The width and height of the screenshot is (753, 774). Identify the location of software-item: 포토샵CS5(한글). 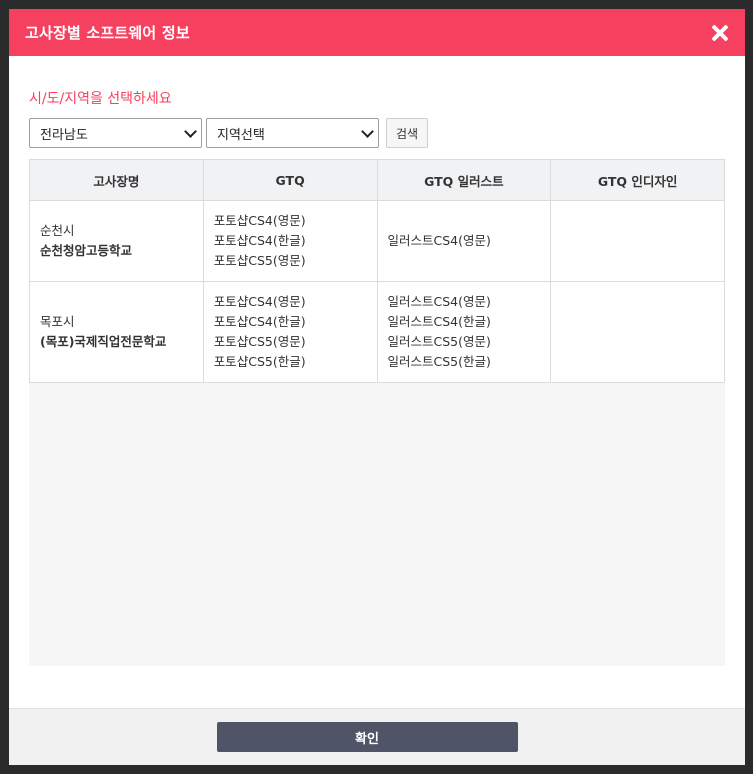
(259, 361).